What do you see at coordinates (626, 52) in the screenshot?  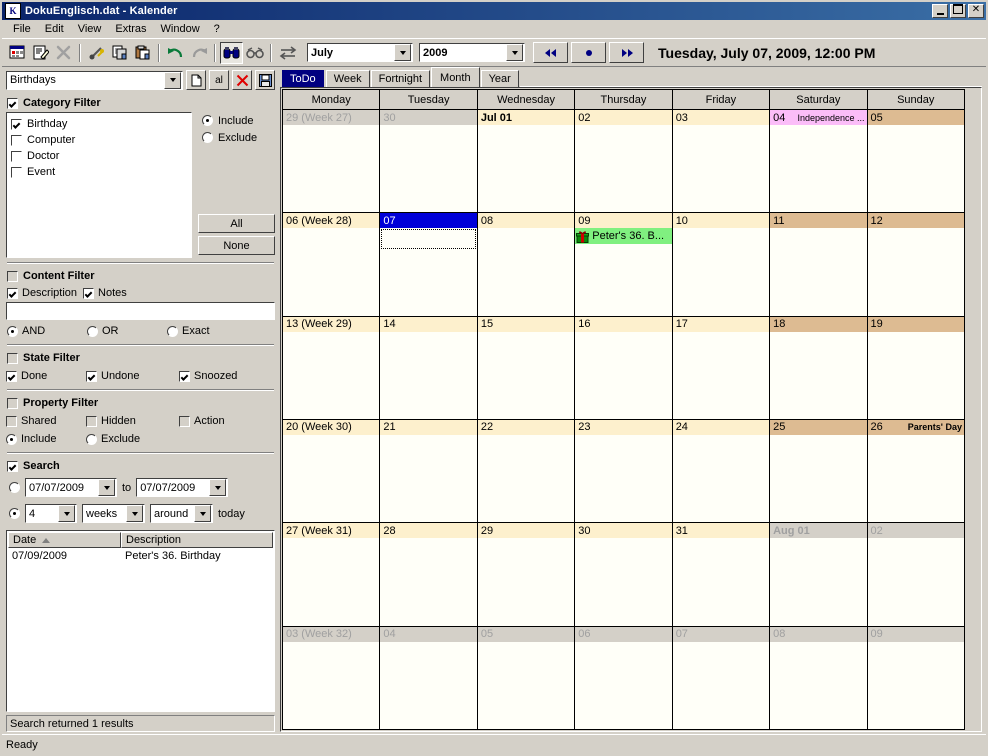 I see `next-period-button` at bounding box center [626, 52].